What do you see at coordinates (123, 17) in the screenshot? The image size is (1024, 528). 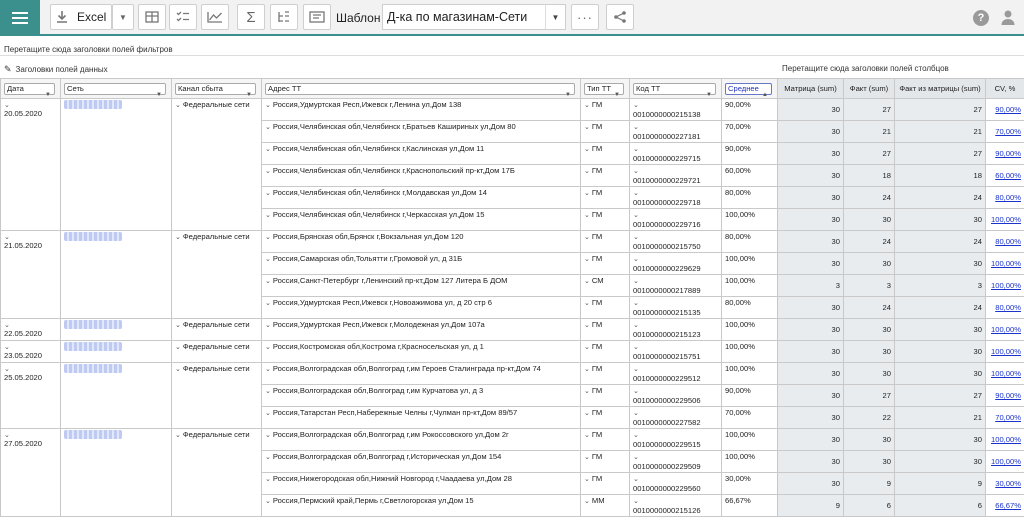 I see `export-options-dropdown: ▼` at bounding box center [123, 17].